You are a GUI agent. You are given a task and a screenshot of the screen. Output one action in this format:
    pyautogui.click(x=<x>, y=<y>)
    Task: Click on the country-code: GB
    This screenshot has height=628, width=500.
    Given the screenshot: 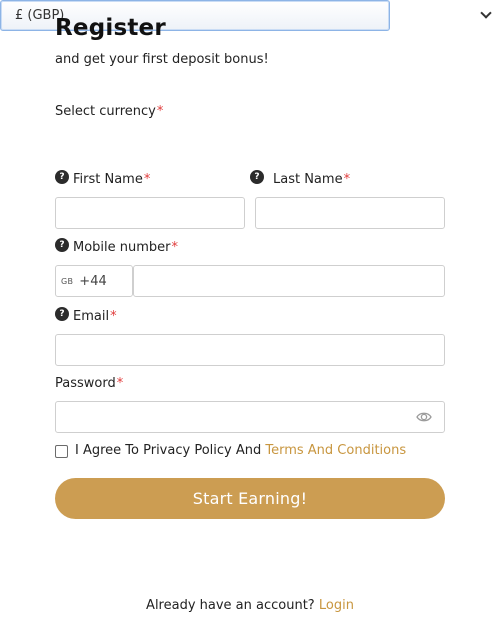 What is the action you would take?
    pyautogui.click(x=67, y=281)
    